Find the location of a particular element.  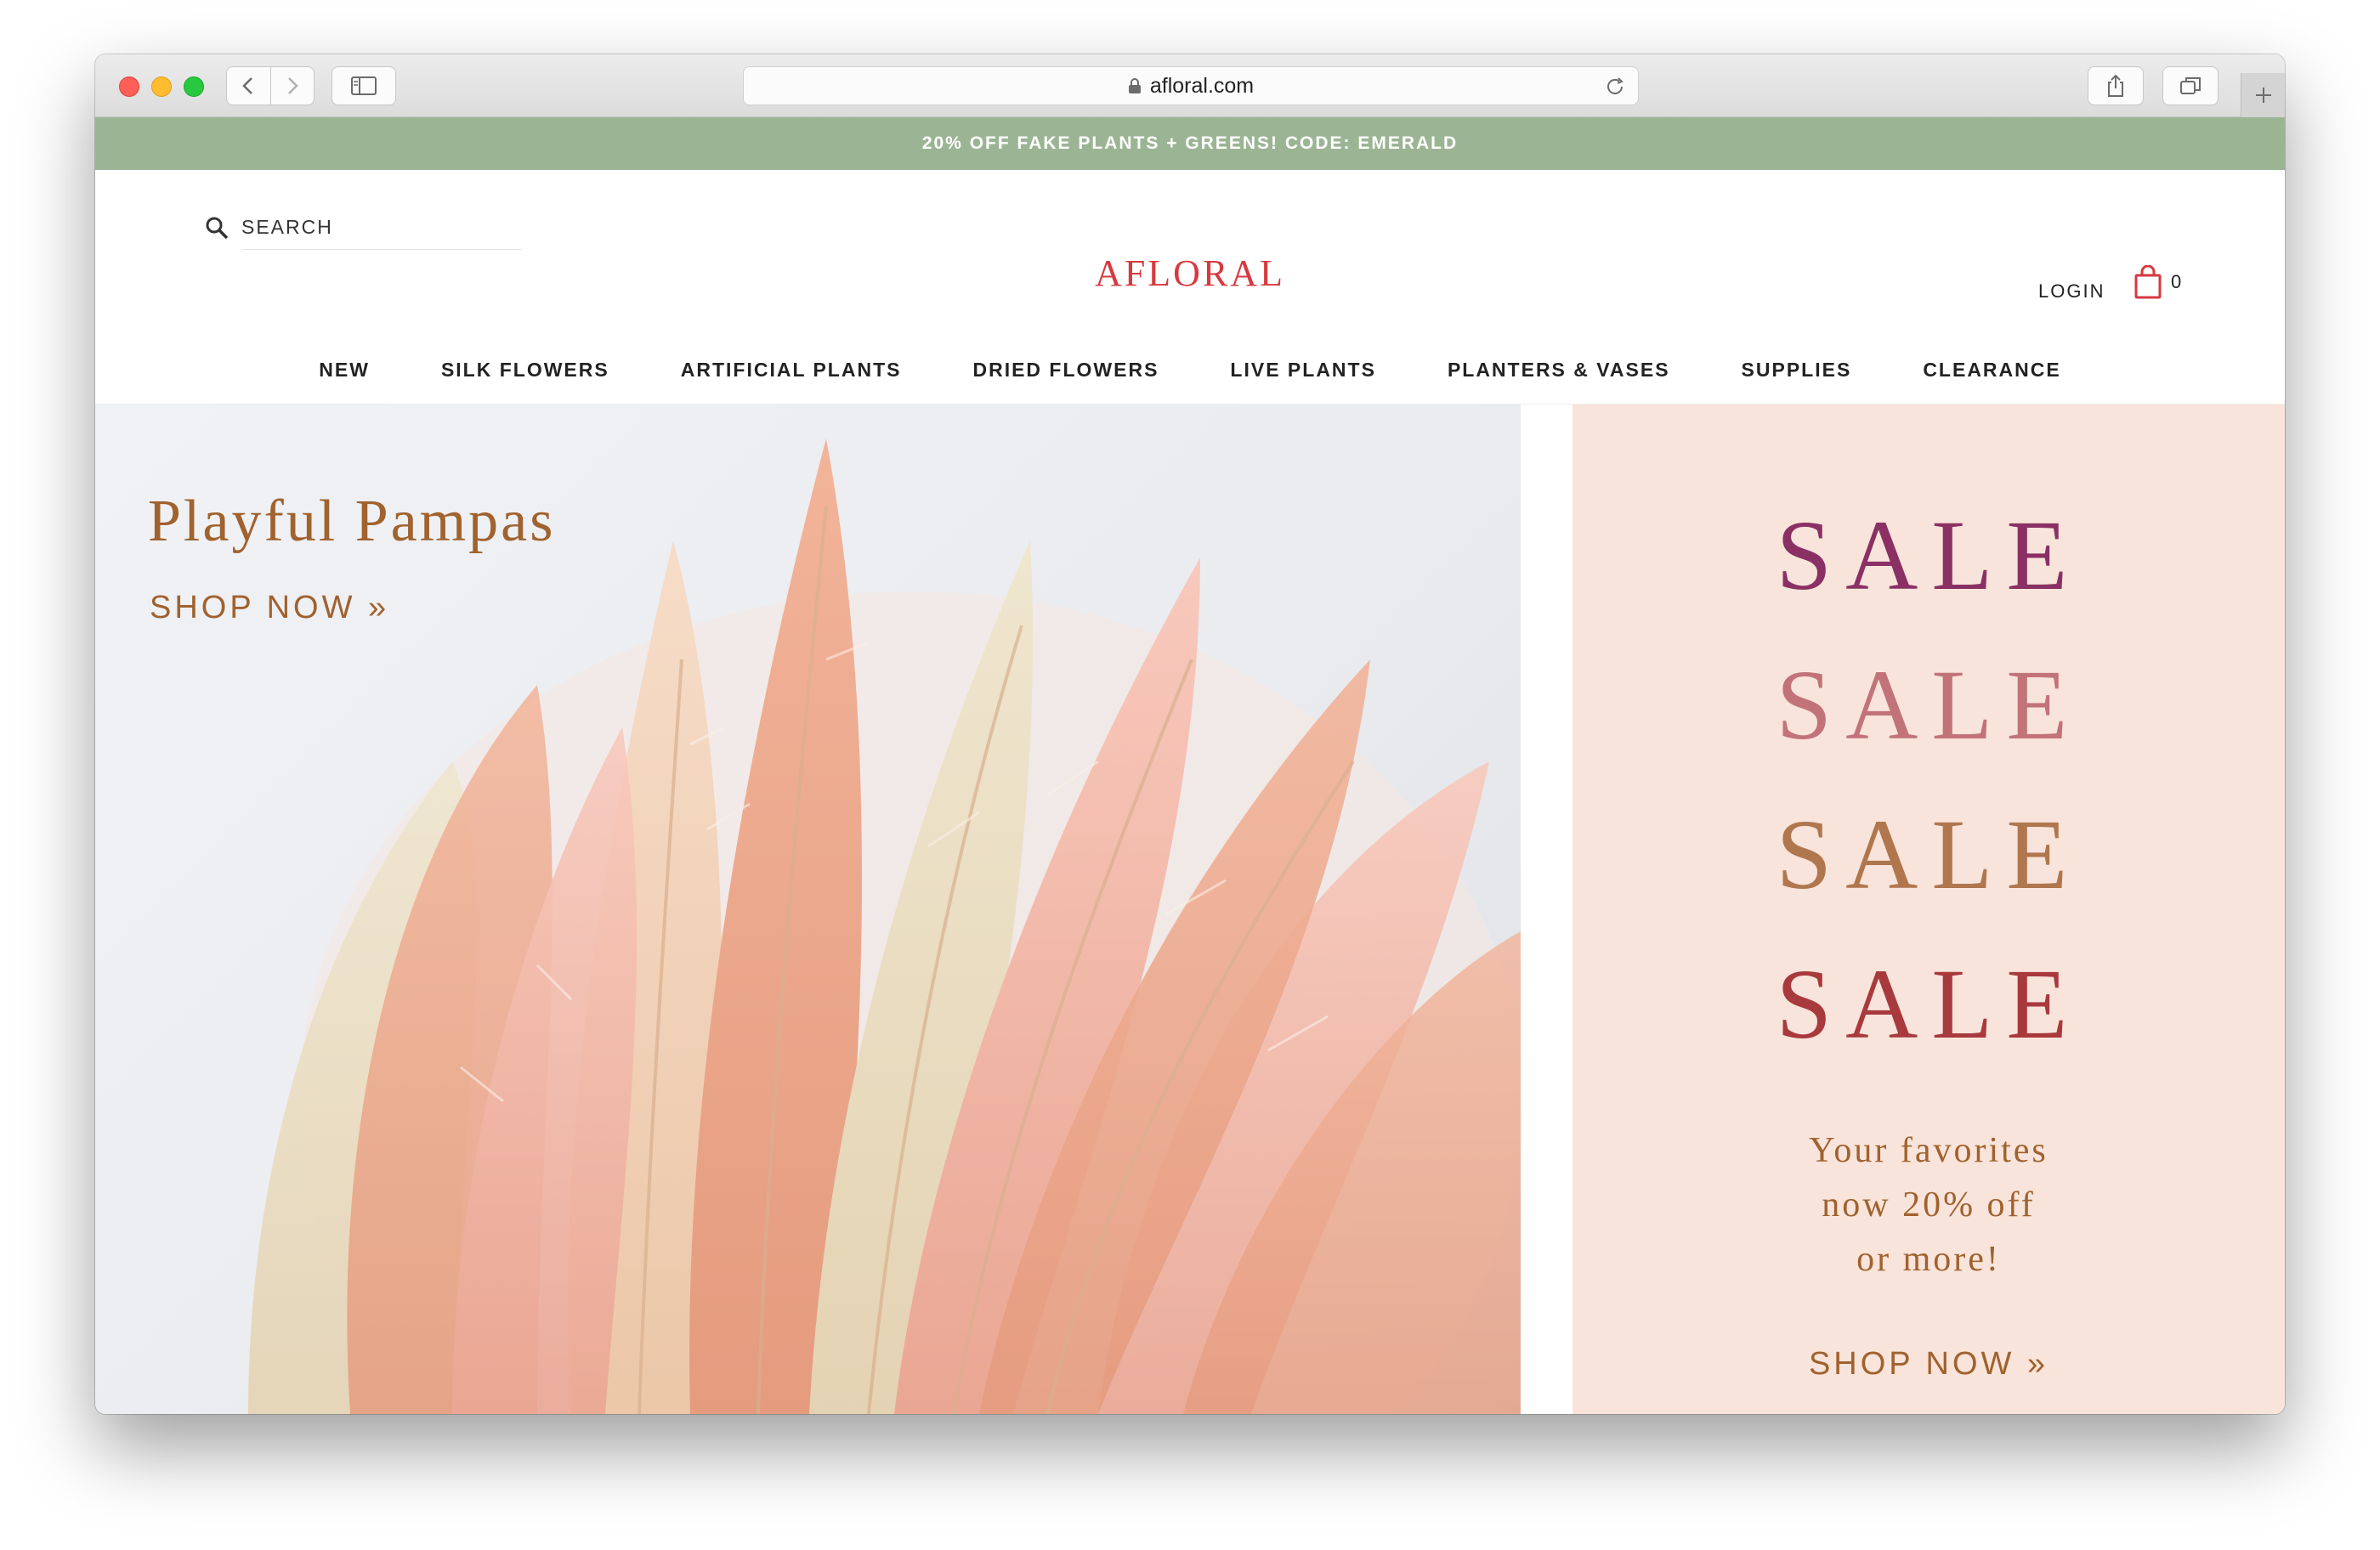

back-button is located at coordinates (248, 86).